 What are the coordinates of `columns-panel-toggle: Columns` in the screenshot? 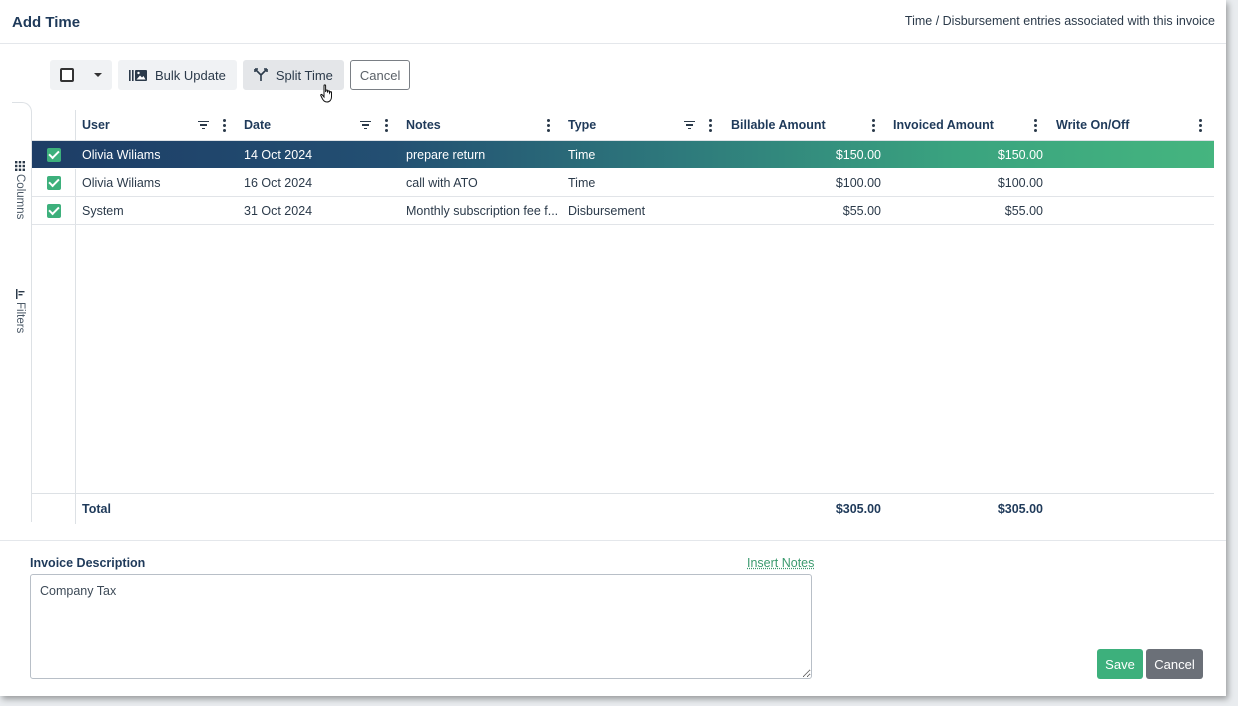 It's located at (20, 190).